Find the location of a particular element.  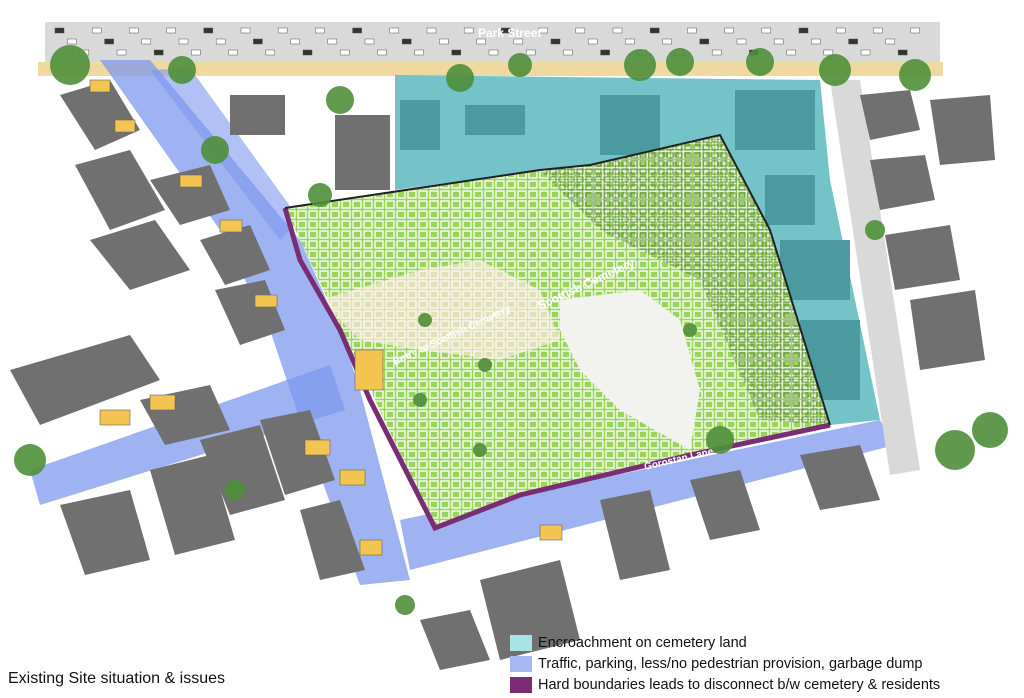

legend-label: Encroachment on cemetery land is located at coordinates (642, 643).